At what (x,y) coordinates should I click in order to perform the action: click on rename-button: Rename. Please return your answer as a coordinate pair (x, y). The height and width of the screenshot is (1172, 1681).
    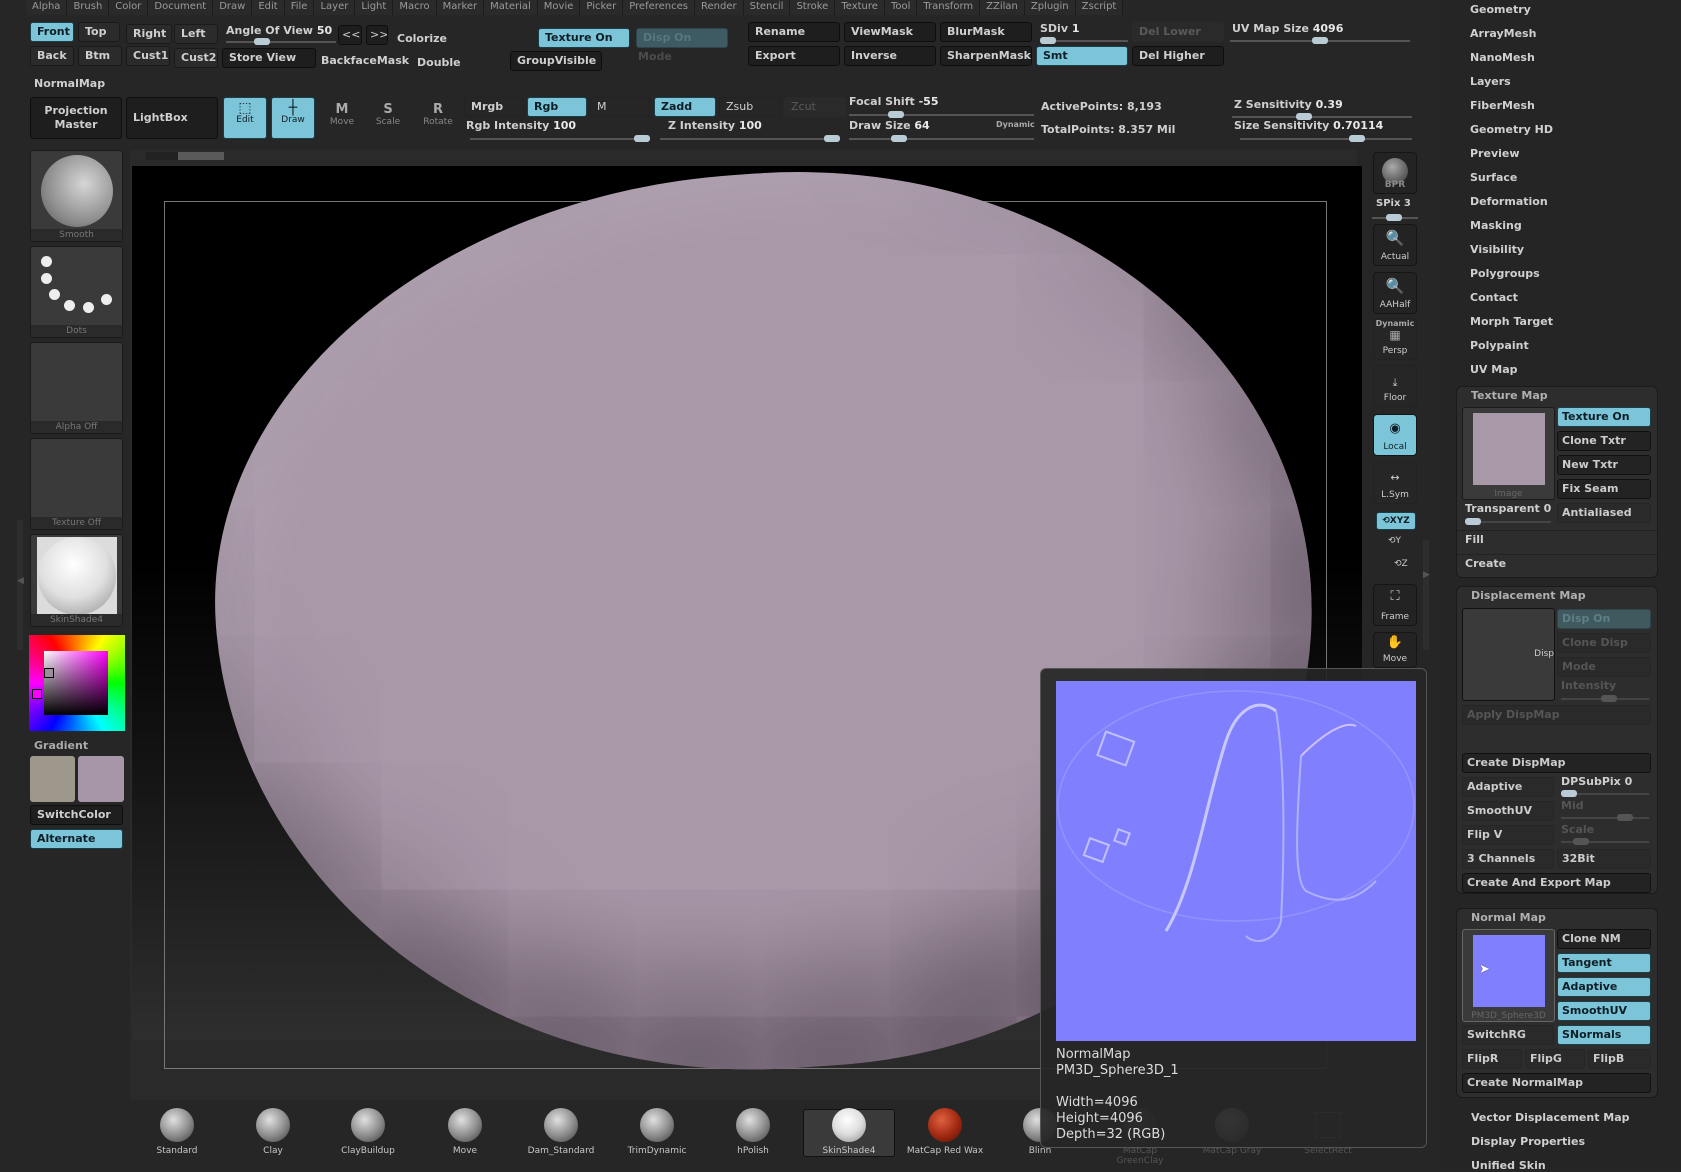
    Looking at the image, I should click on (794, 32).